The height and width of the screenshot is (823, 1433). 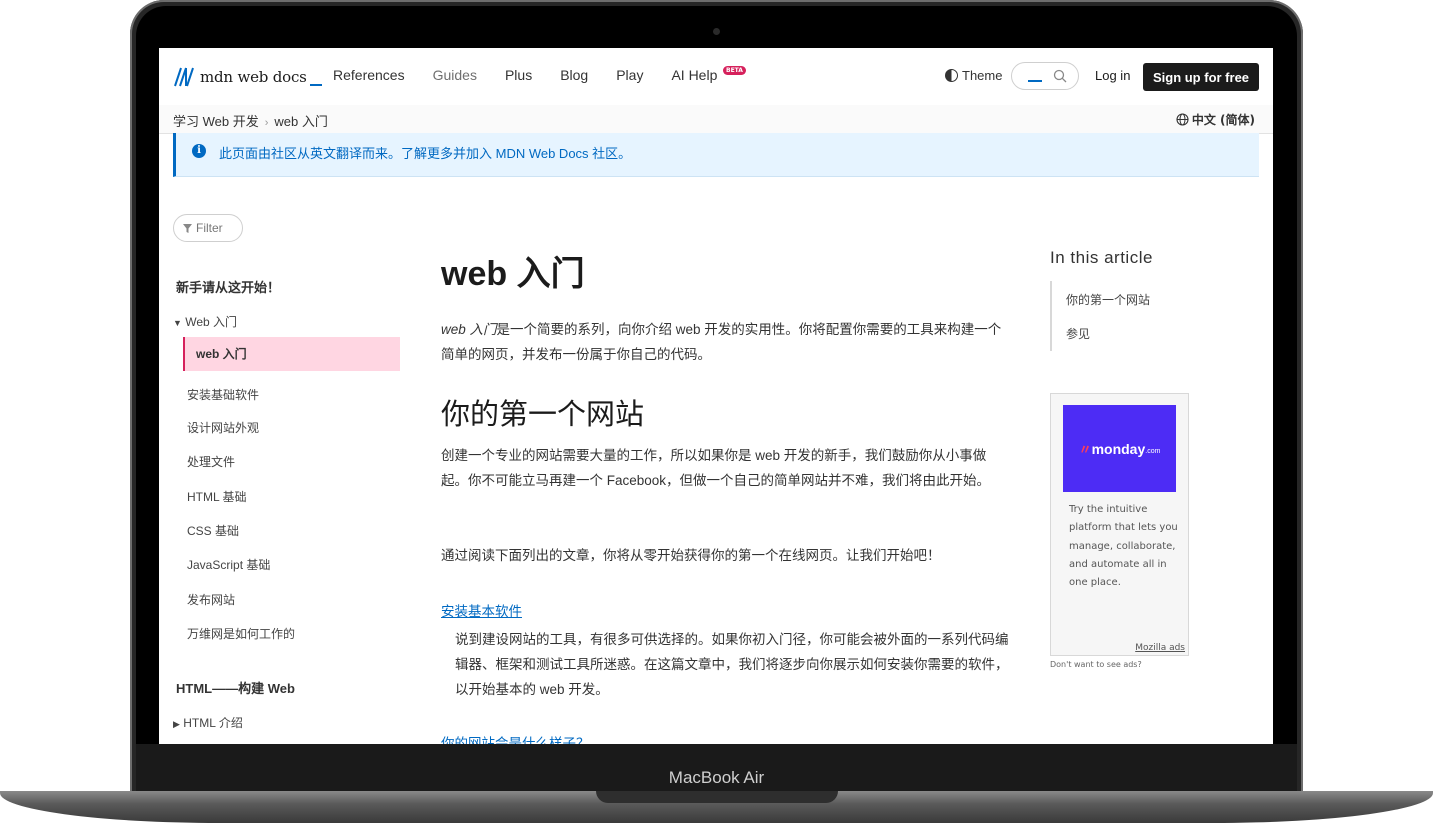 What do you see at coordinates (513, 274) in the screenshot?
I see `page-title: web 入门` at bounding box center [513, 274].